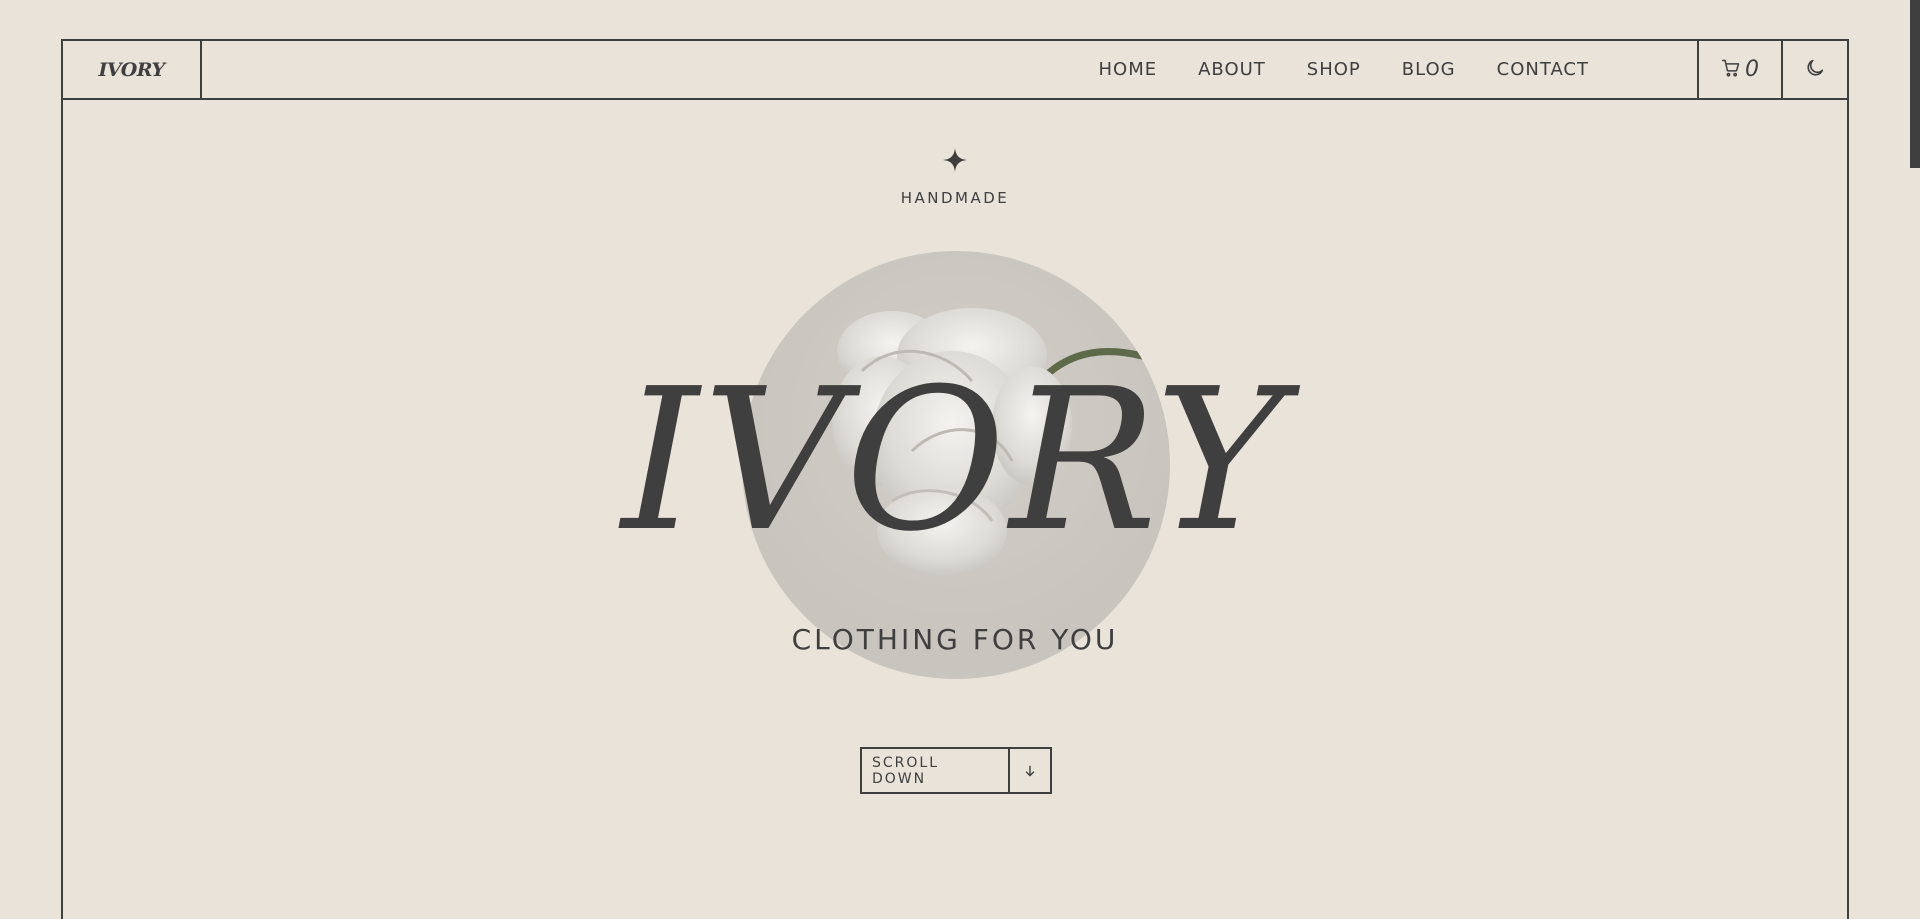 This screenshot has height=919, width=1920. I want to click on moon-icon, so click(1815, 70).